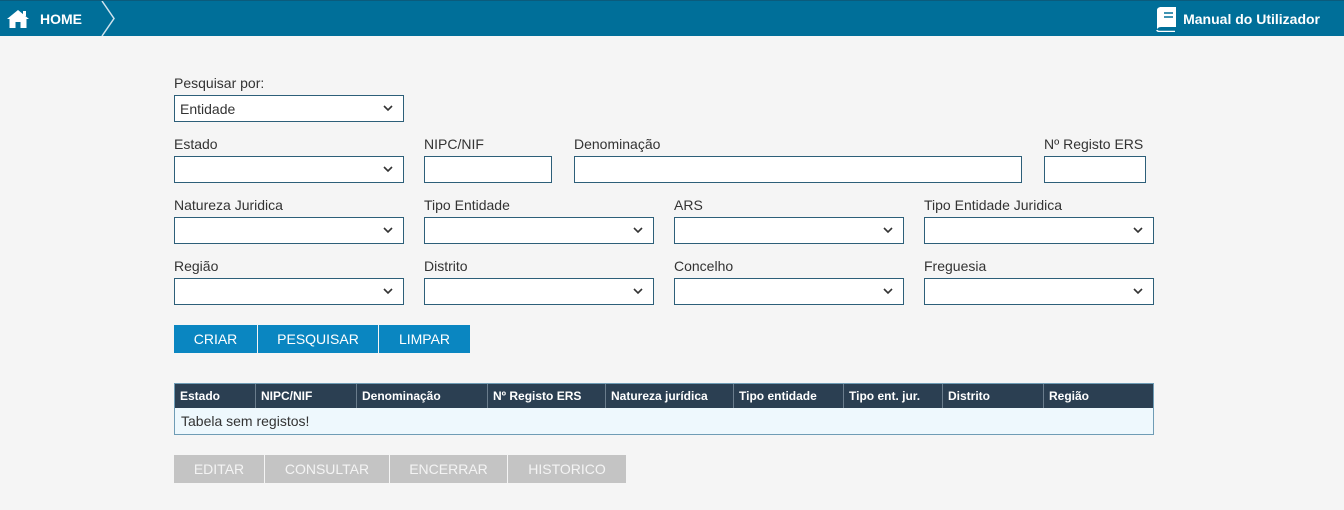  What do you see at coordinates (289, 169) in the screenshot?
I see `estado-select` at bounding box center [289, 169].